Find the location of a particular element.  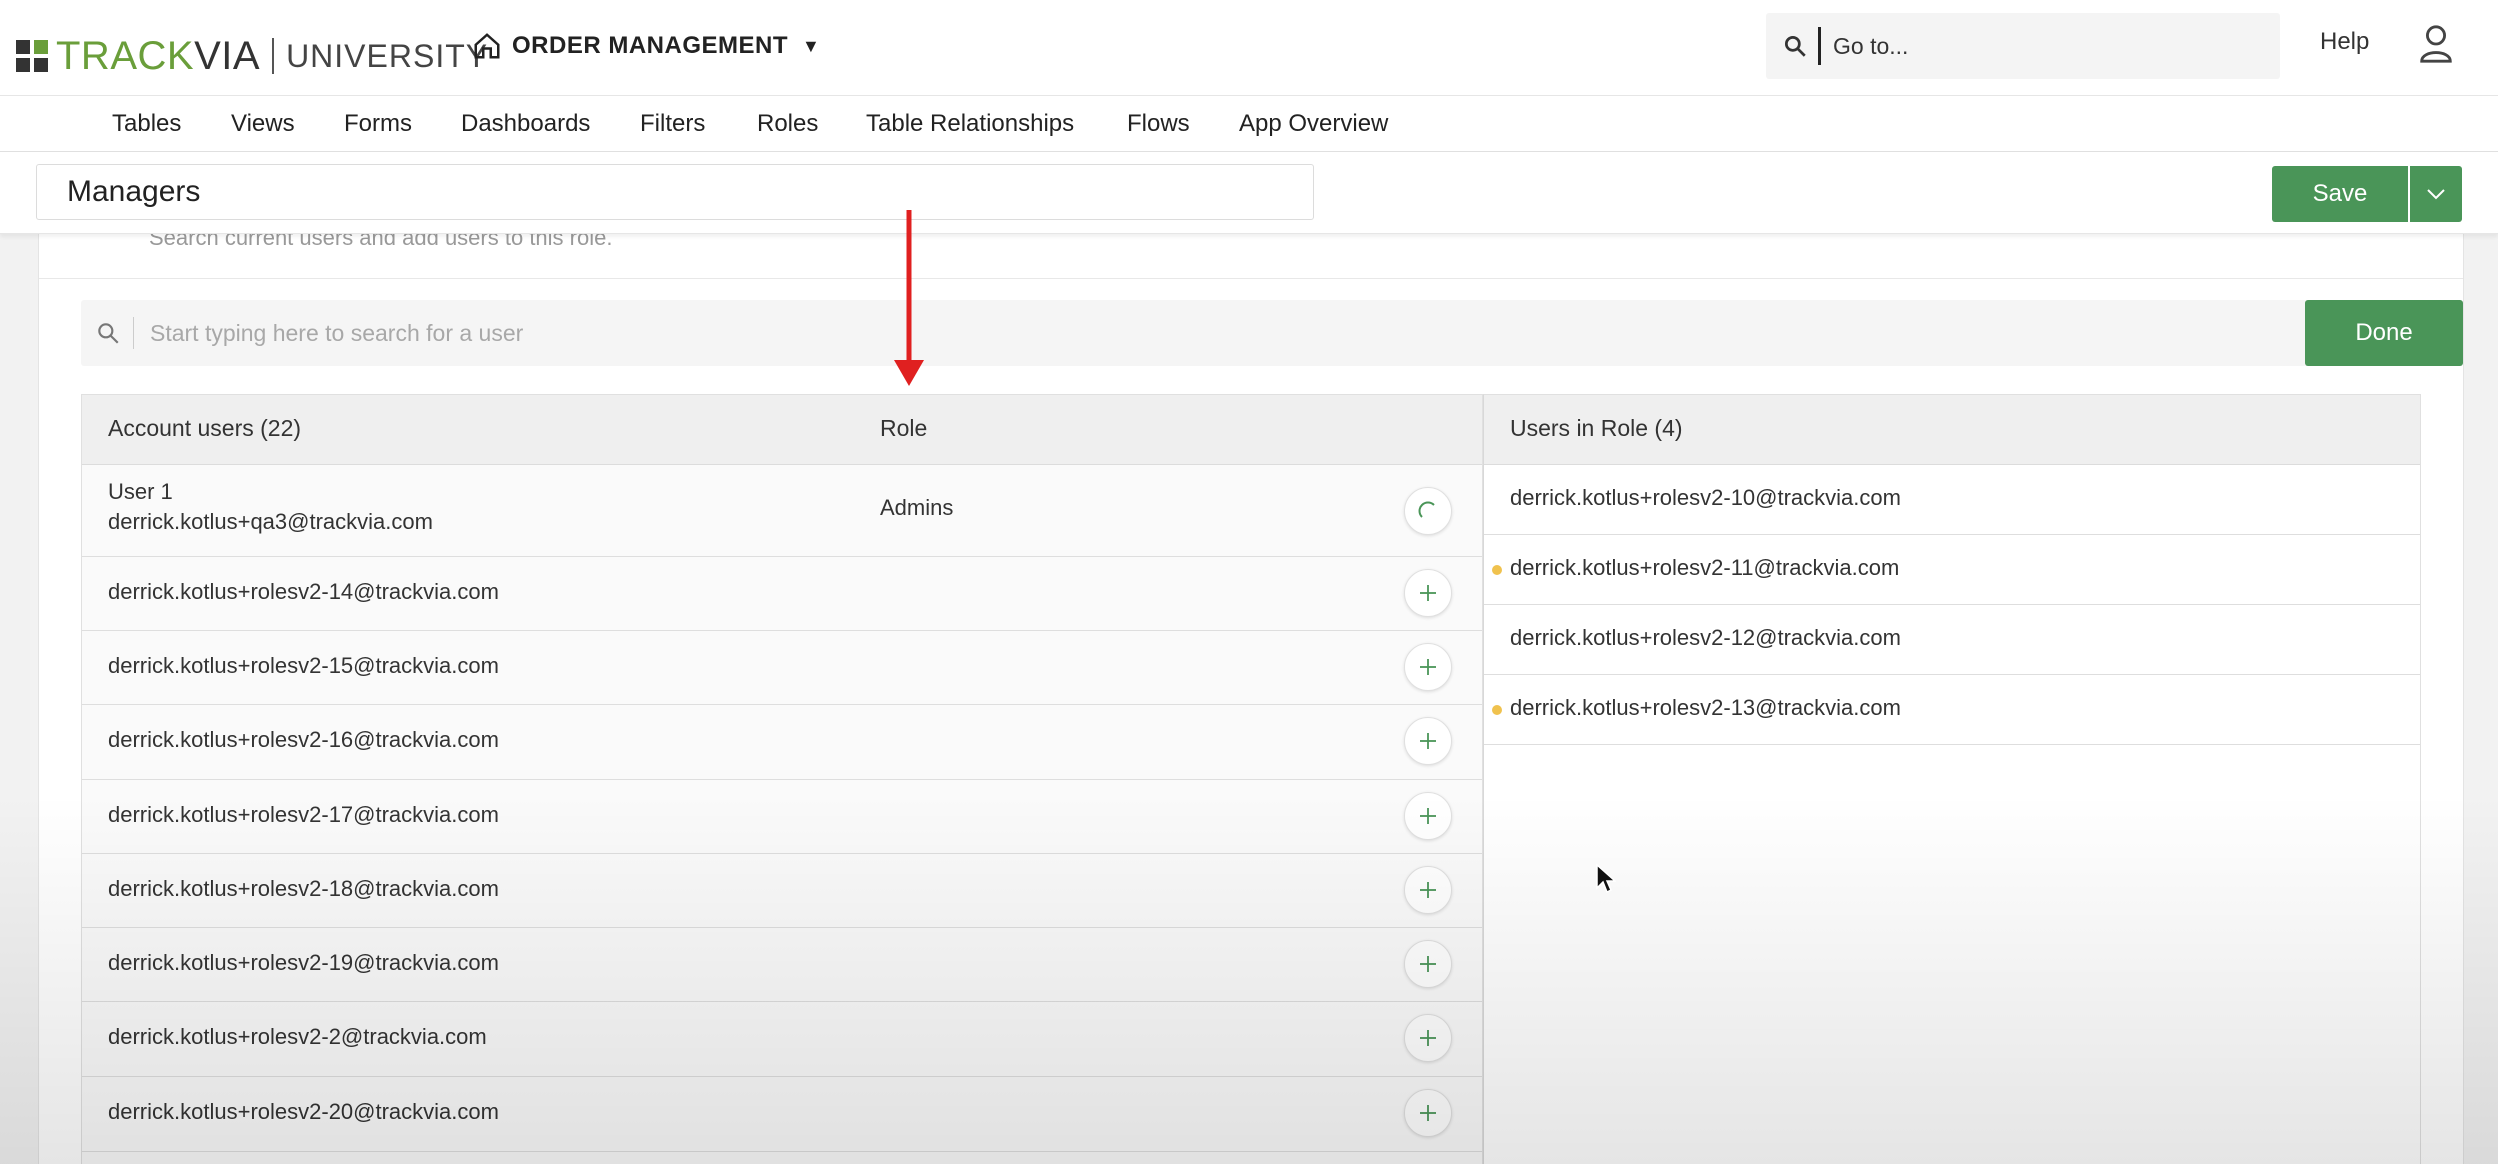

loading-spinner-button is located at coordinates (1428, 511).